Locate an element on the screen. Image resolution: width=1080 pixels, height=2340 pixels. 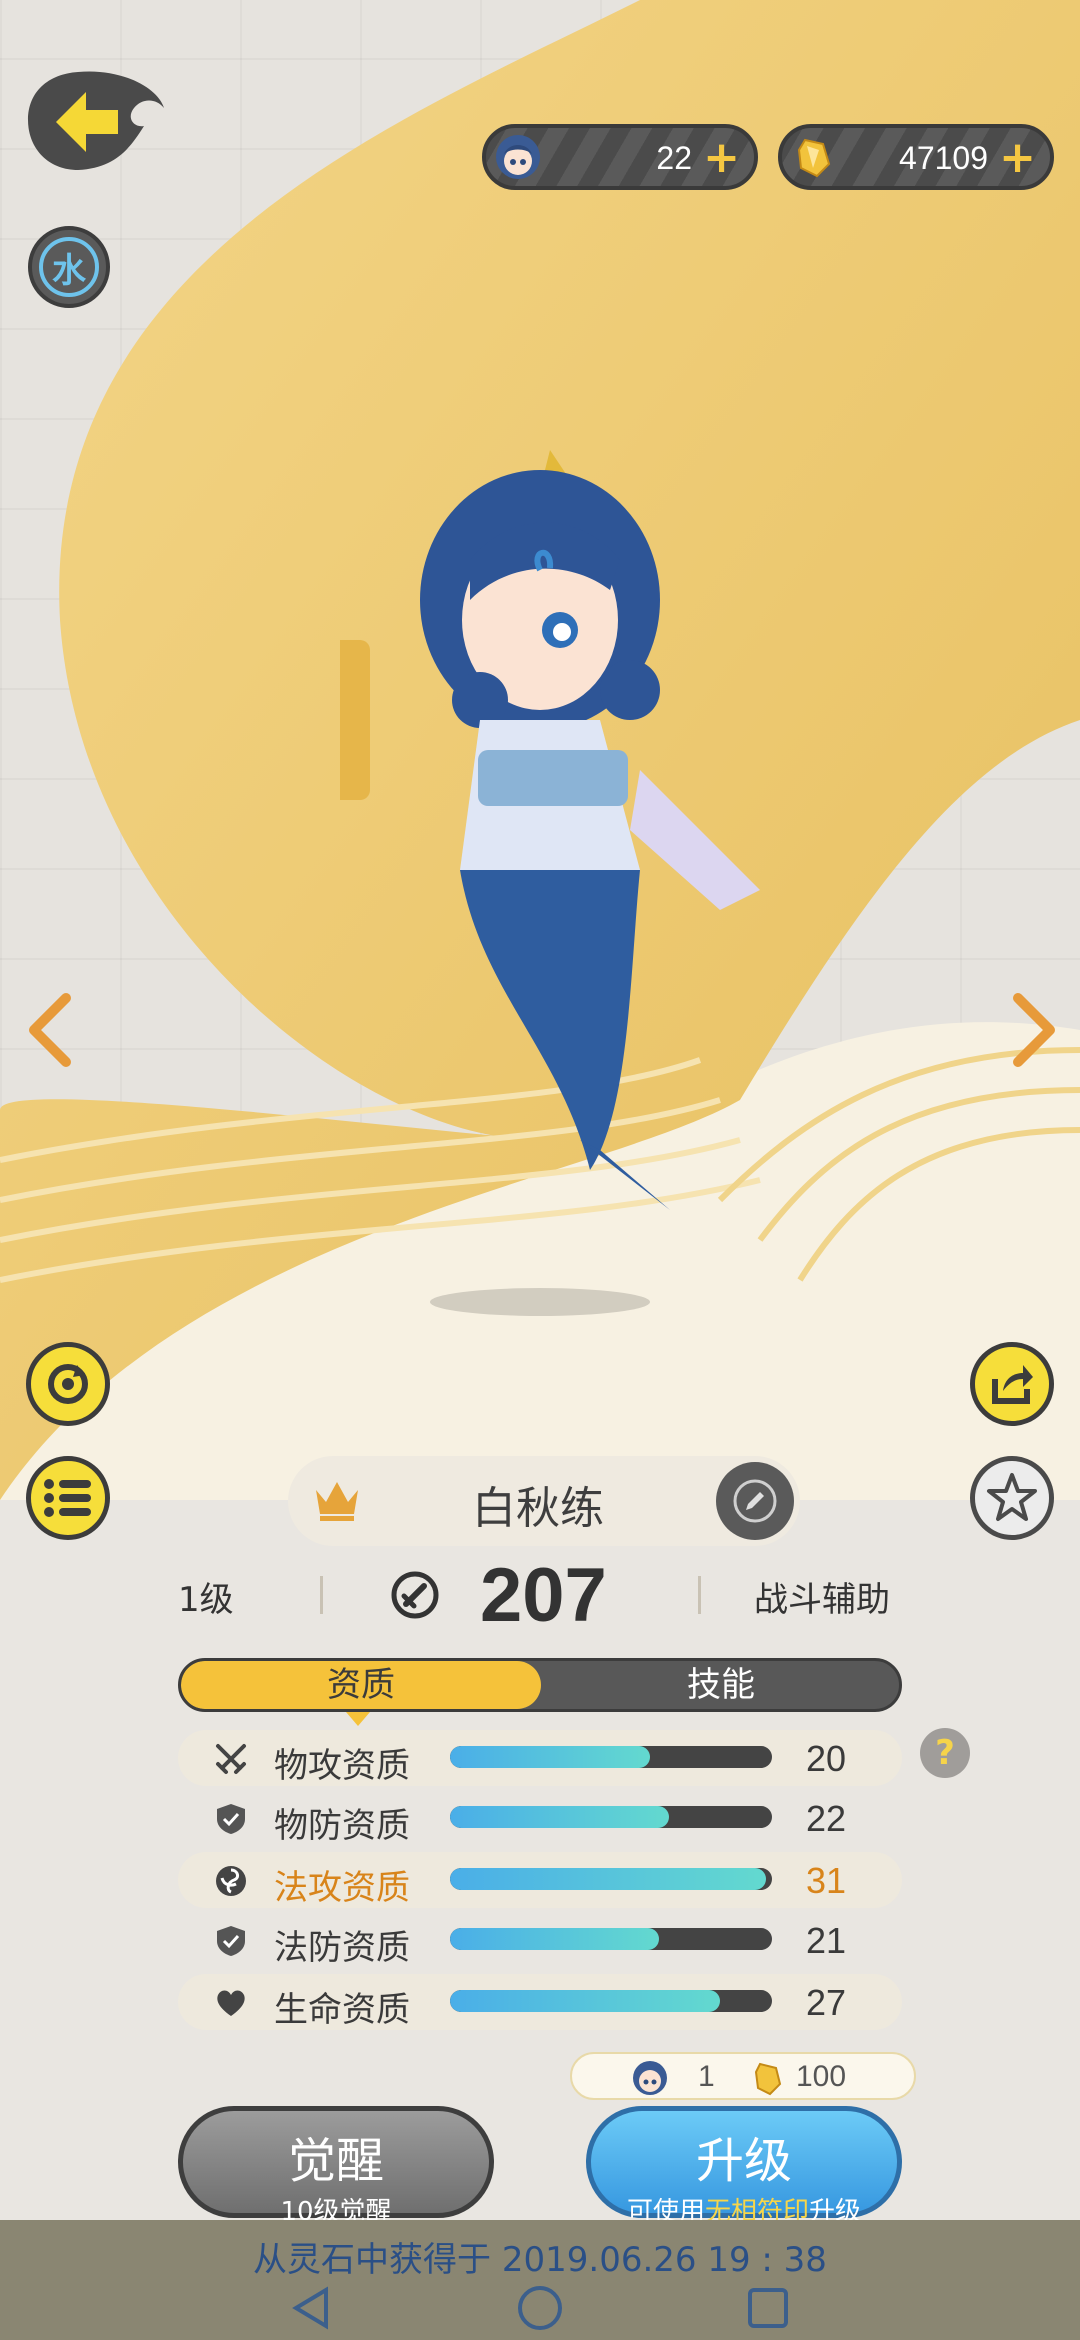
swirl-icon is located at coordinates (231, 1881).